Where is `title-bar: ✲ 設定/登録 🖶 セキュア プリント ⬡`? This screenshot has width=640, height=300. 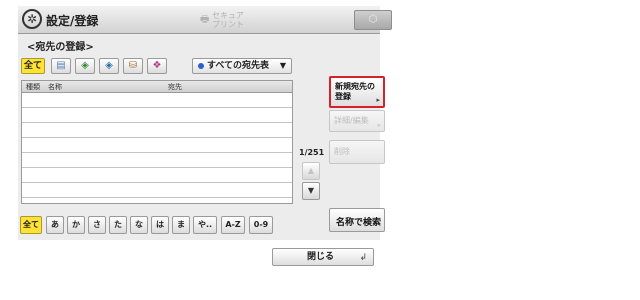
title-bar: ✲ 設定/登録 🖶 セキュア プリント ⬡ is located at coordinates (205, 20).